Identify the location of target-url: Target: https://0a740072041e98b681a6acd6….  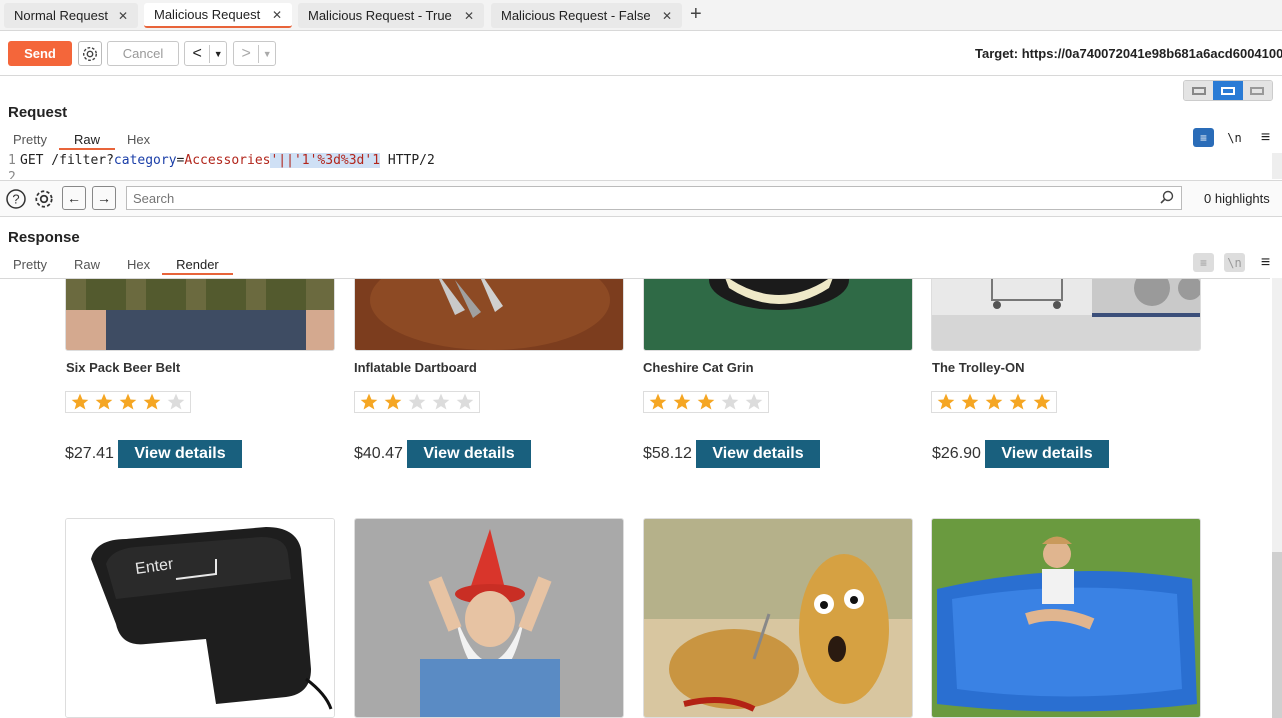
(1128, 53).